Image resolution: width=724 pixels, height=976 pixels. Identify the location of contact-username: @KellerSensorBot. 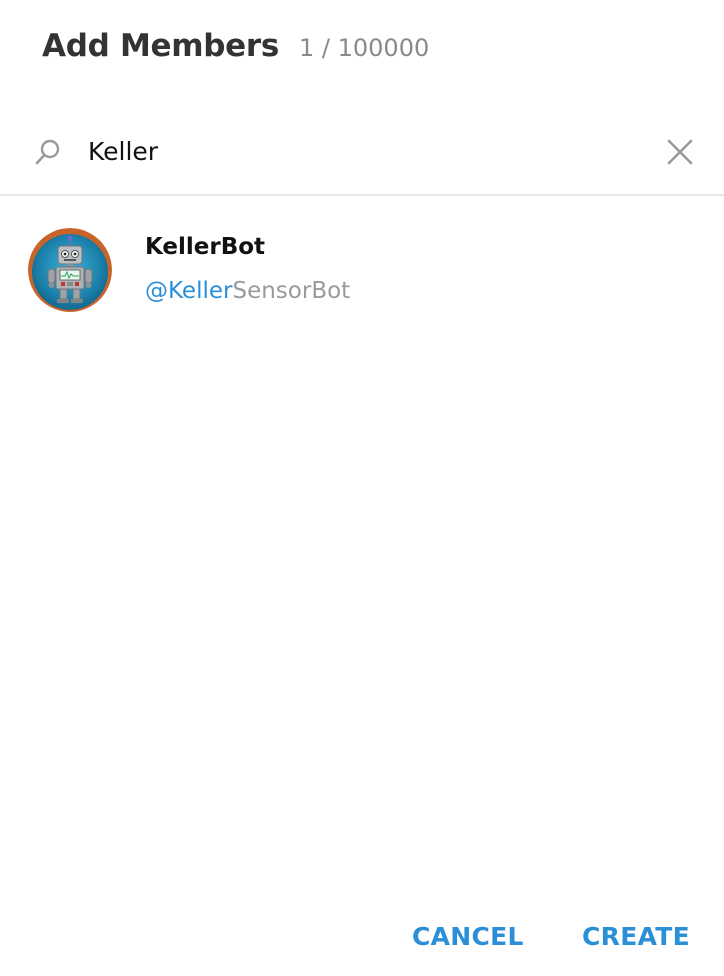
(247, 291).